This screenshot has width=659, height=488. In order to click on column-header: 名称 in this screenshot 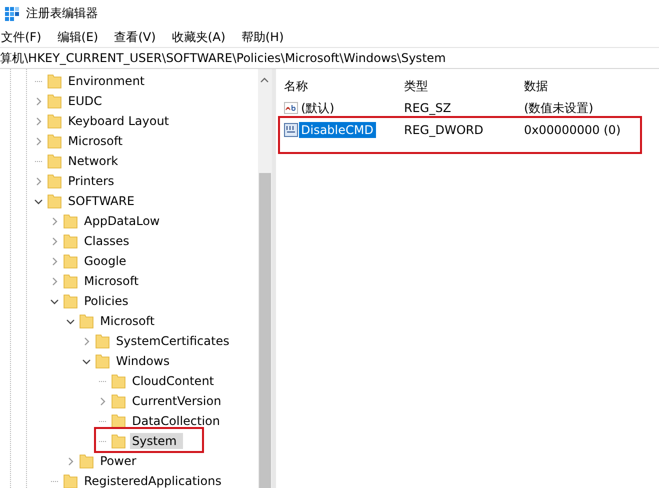, I will do `click(344, 86)`.